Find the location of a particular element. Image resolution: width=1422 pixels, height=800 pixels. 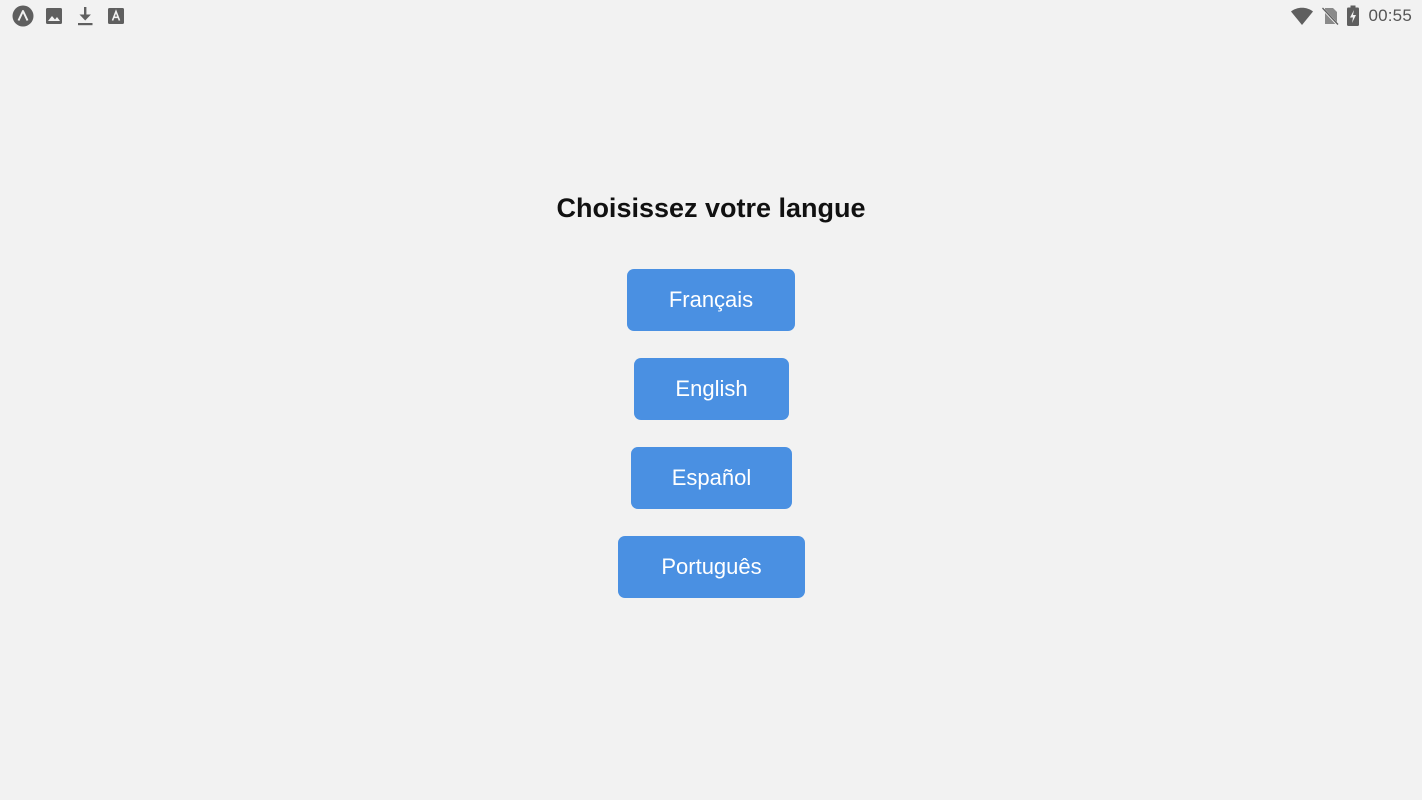

language-button-english: English is located at coordinates (711, 389).